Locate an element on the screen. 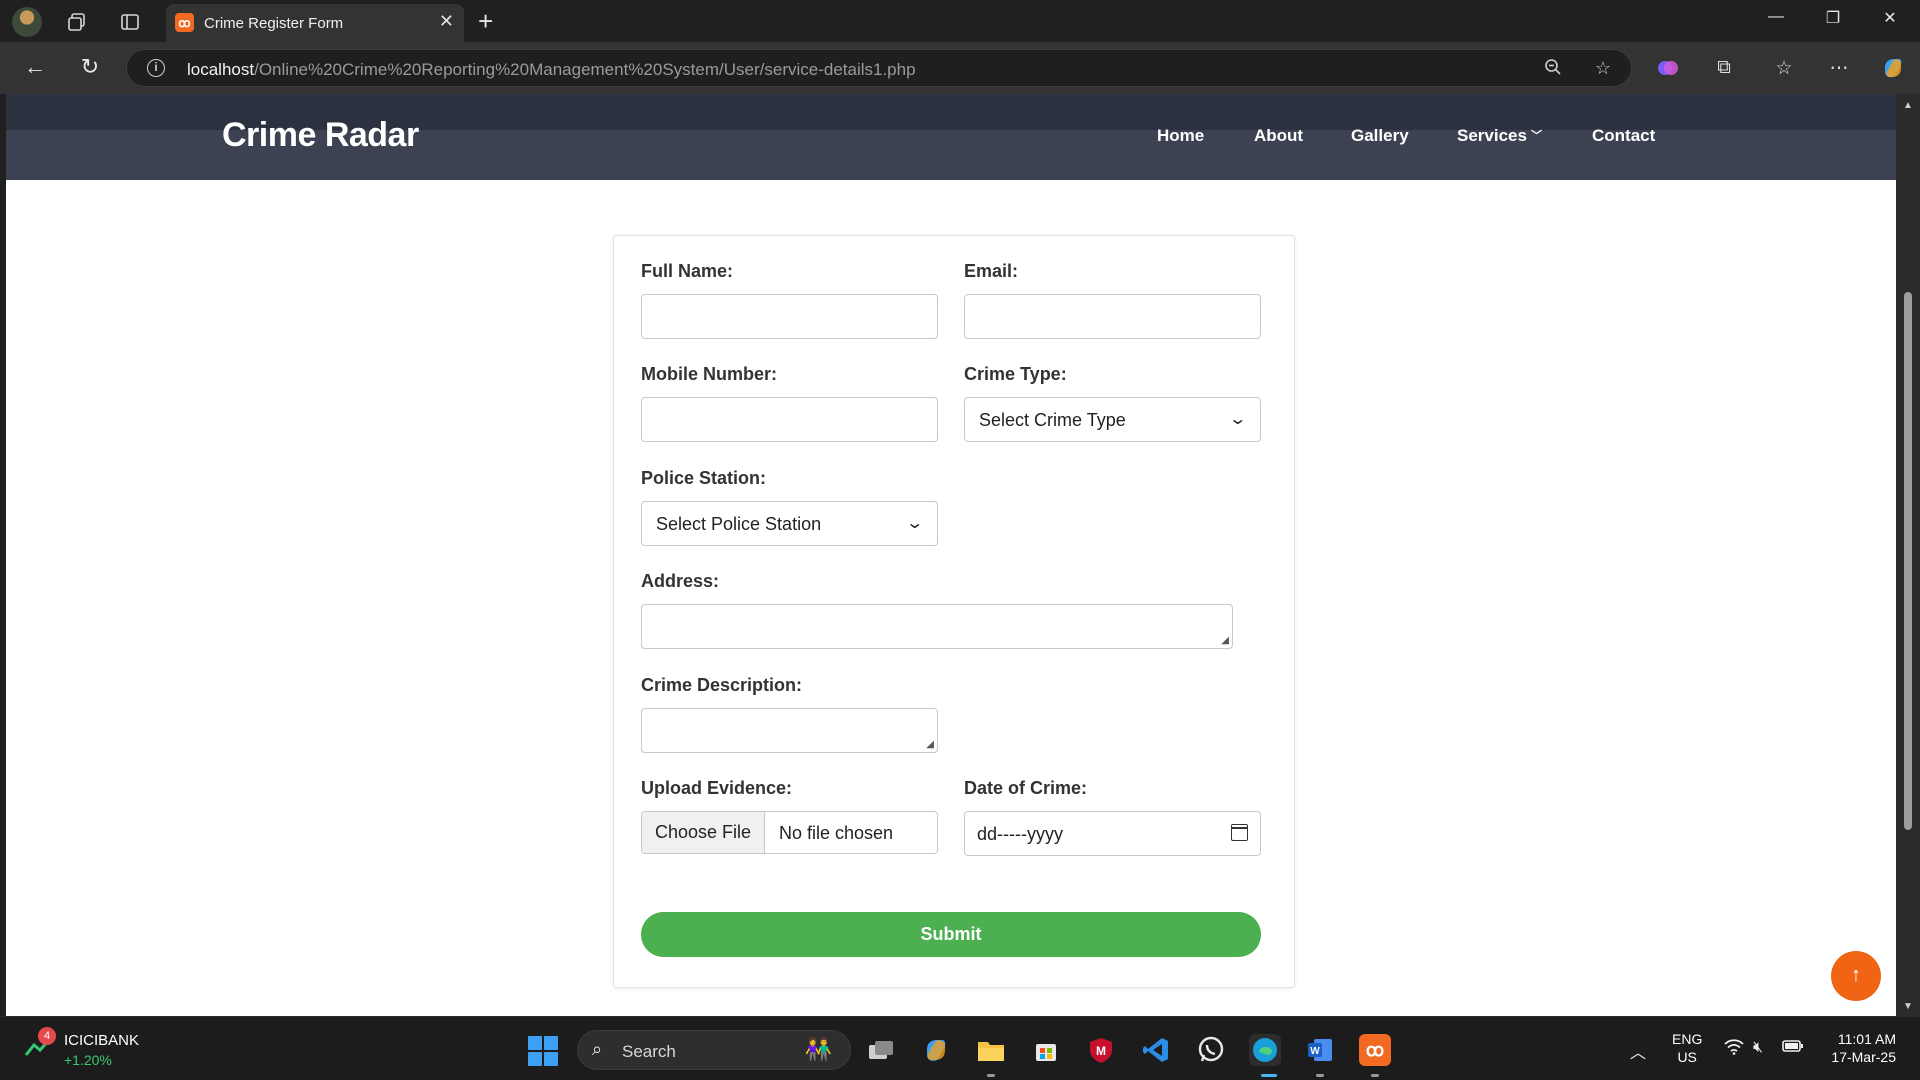  volume-muted-icon: 🔇︎ is located at coordinates (1758, 1048).